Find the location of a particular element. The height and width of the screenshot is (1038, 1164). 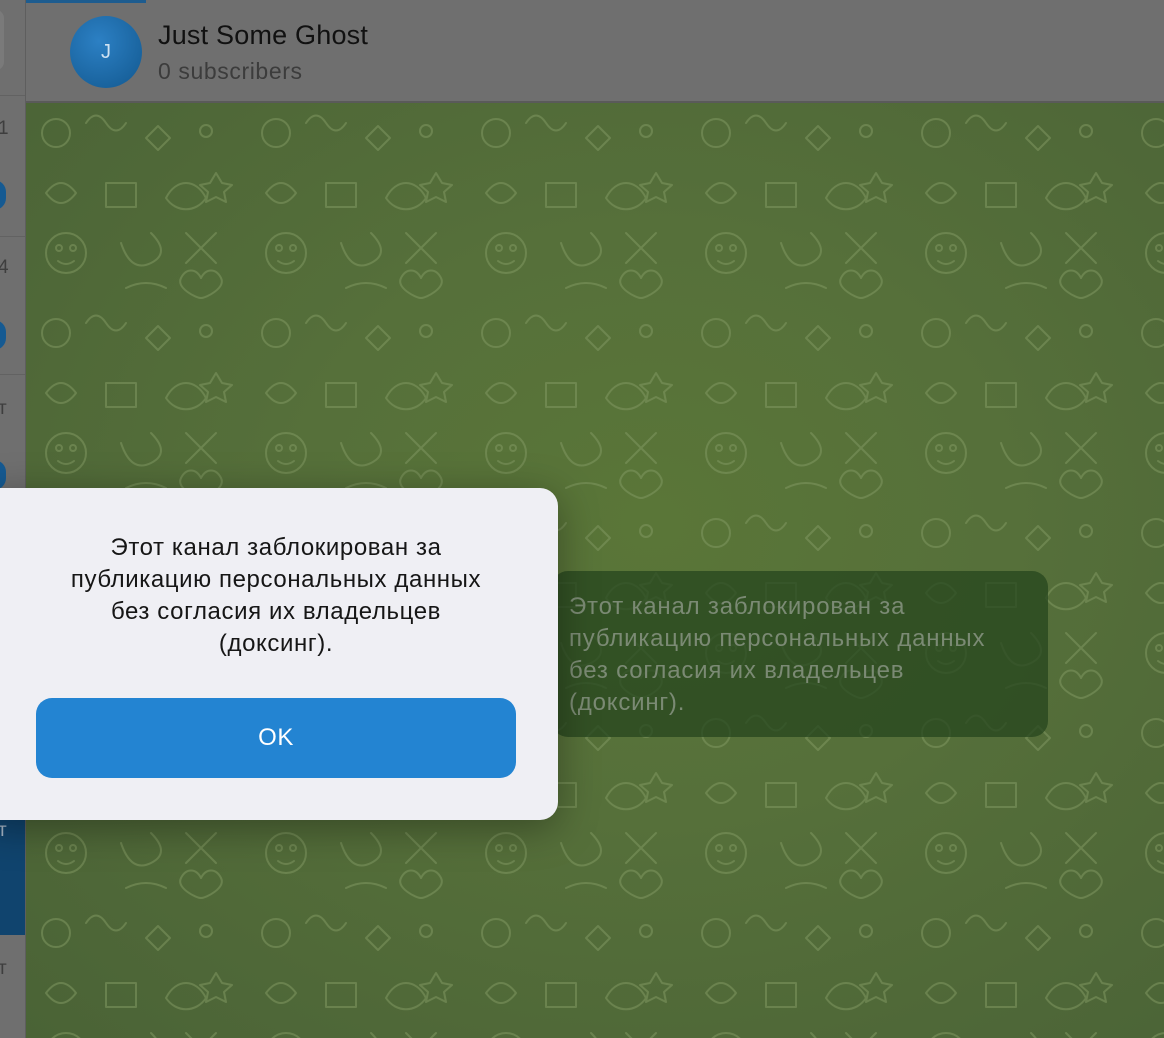

avatar-letter: J is located at coordinates (106, 51).